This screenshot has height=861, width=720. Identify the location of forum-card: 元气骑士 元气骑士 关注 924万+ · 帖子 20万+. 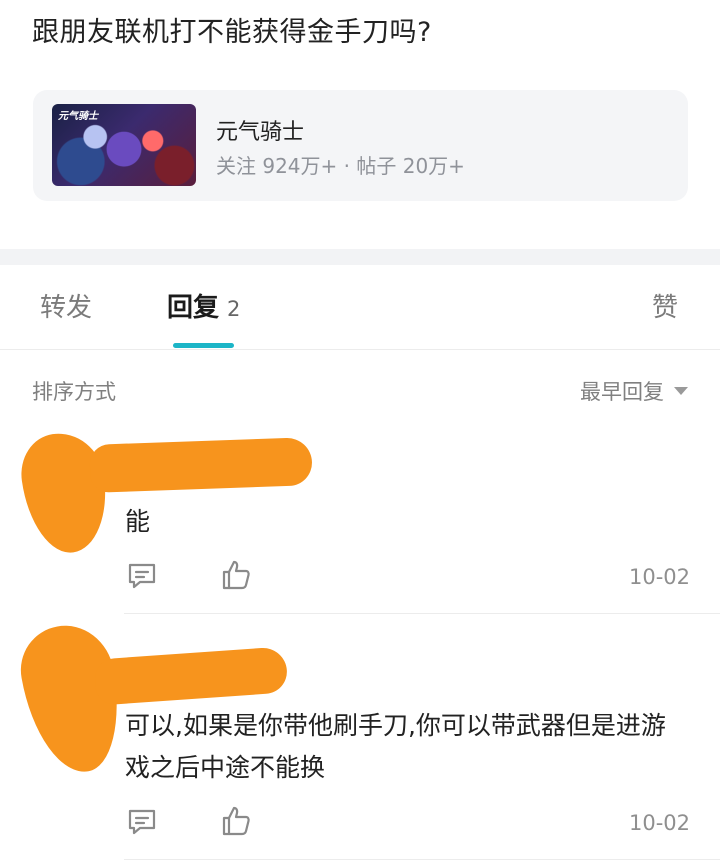
(360, 145).